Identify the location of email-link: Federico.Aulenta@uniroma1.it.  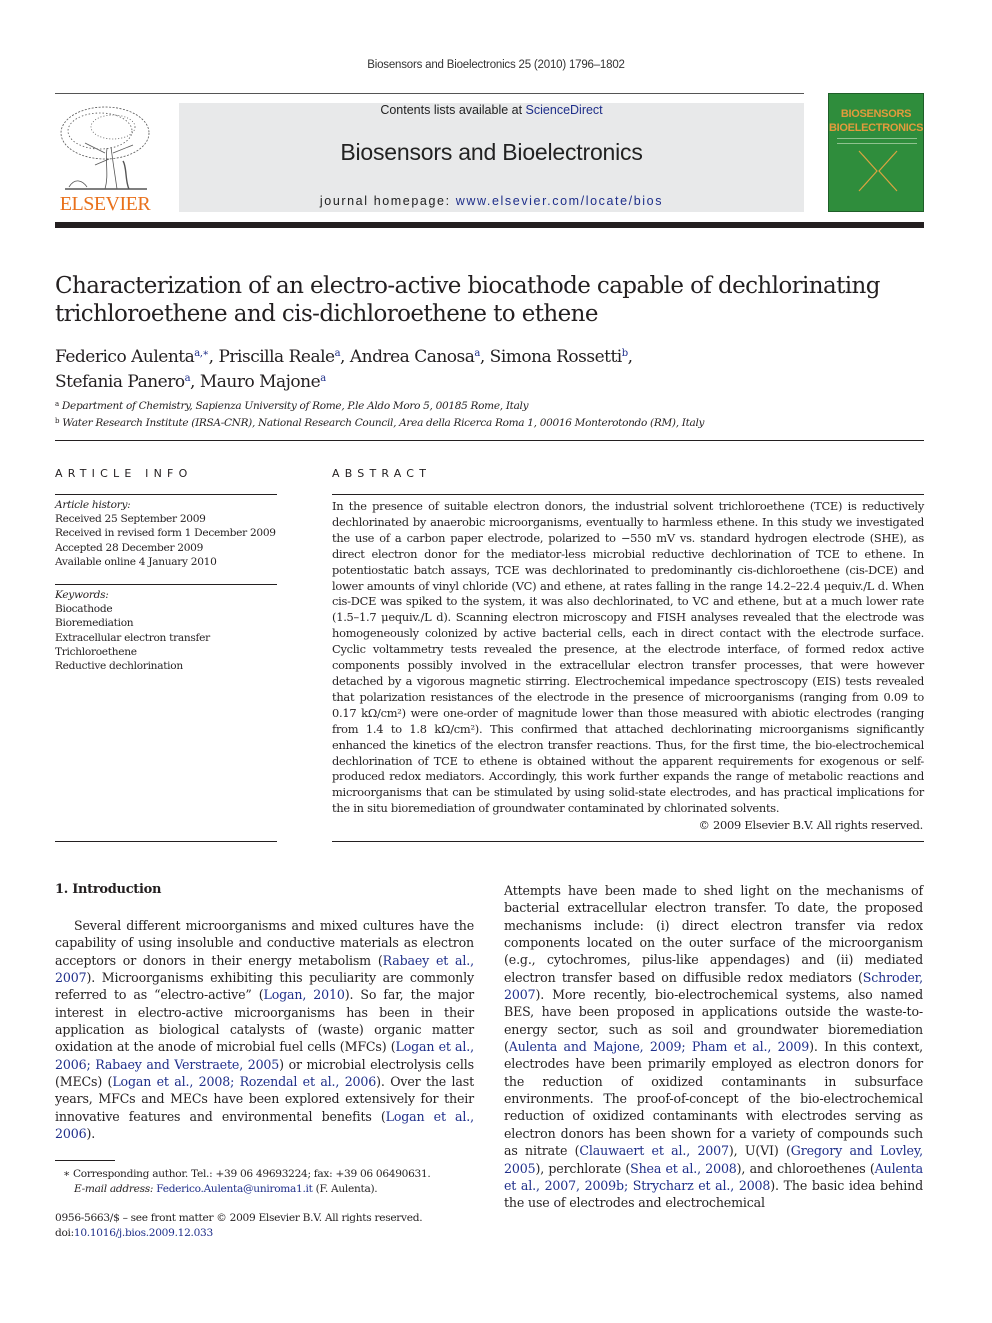
(234, 1189).